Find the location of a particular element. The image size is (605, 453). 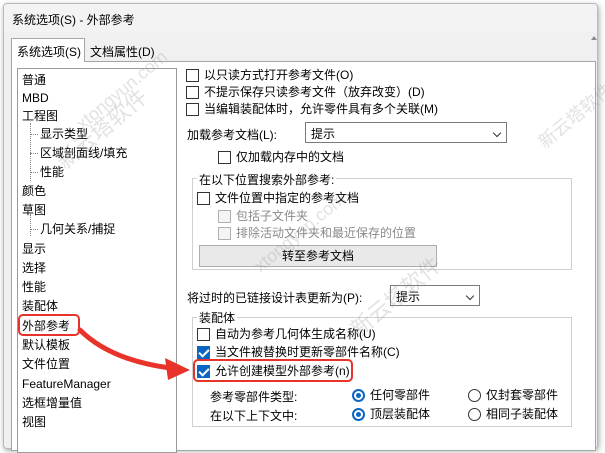

annotation-arrow-icon is located at coordinates (133, 353).